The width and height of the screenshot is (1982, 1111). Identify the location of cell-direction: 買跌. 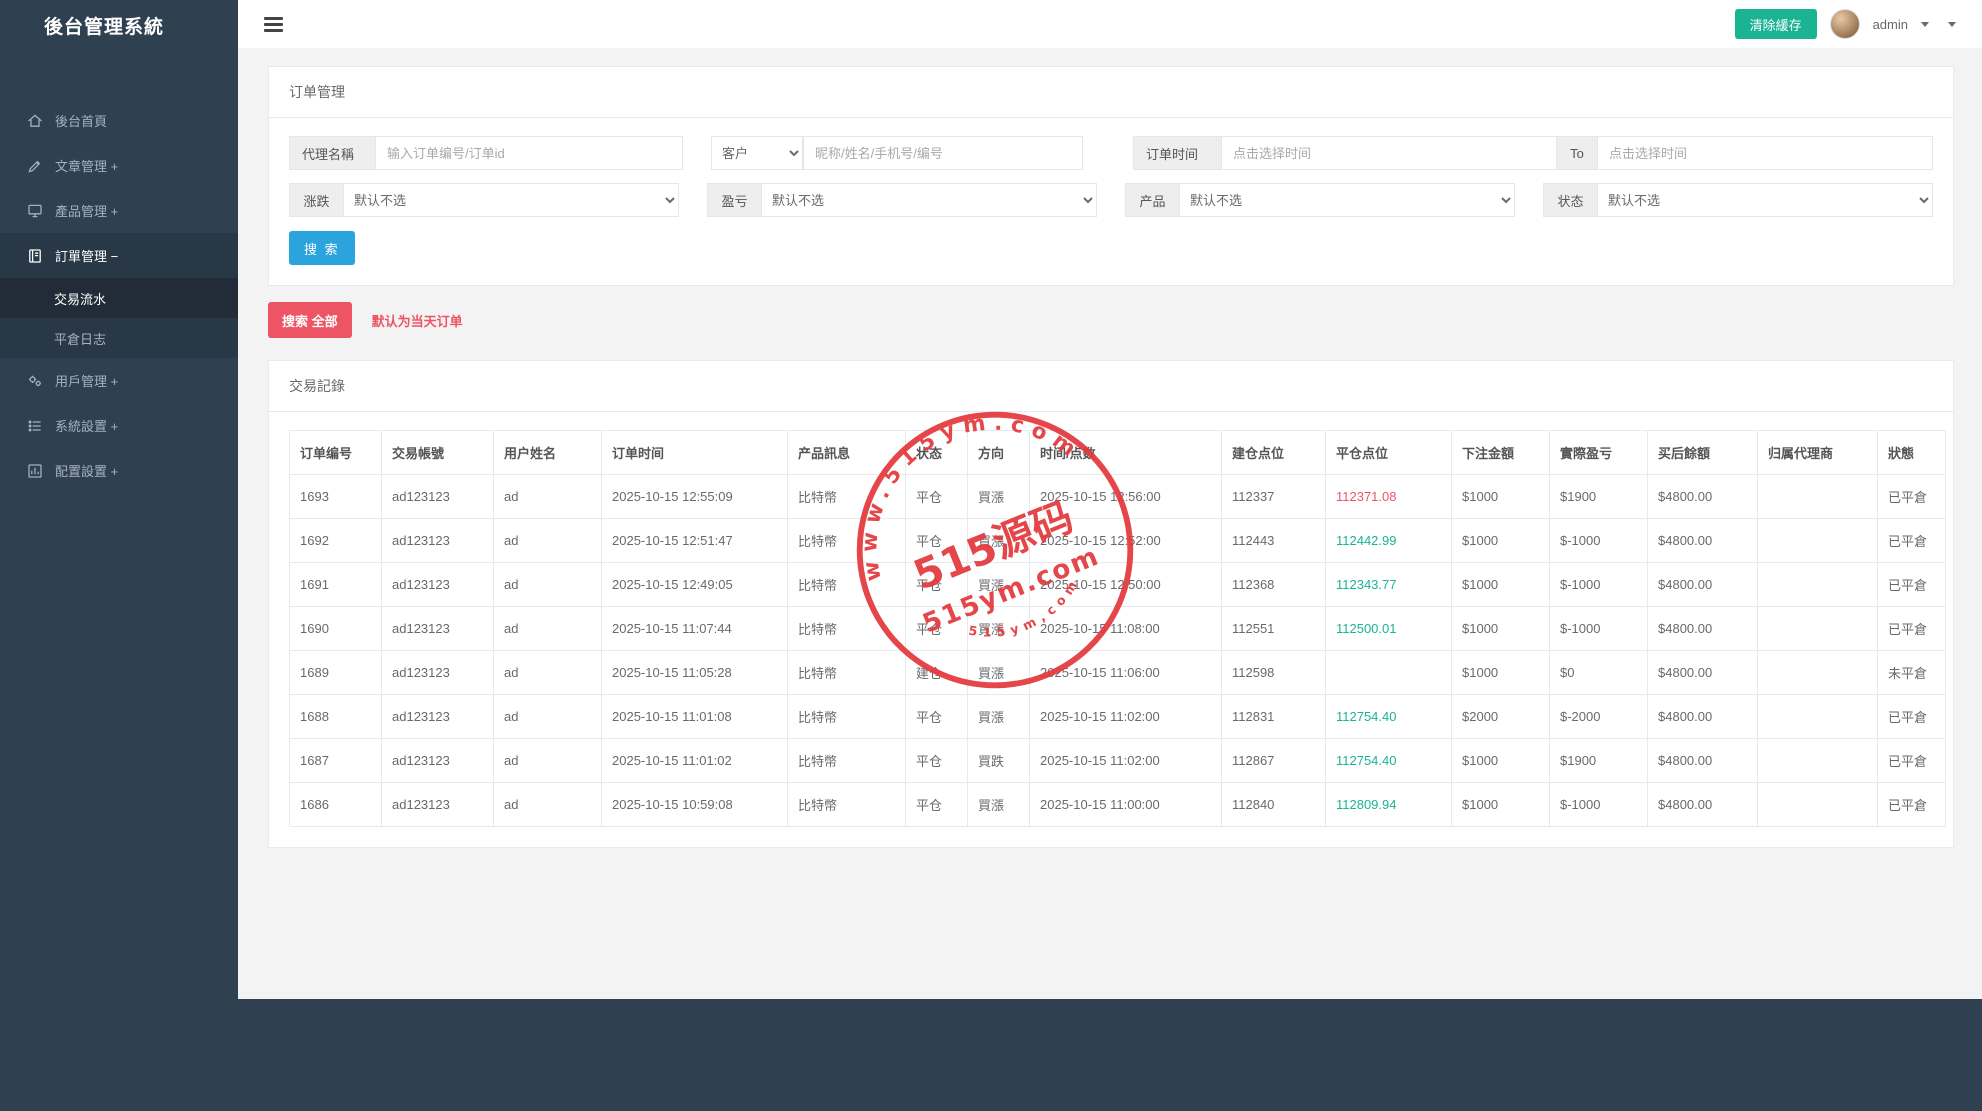
(998, 760).